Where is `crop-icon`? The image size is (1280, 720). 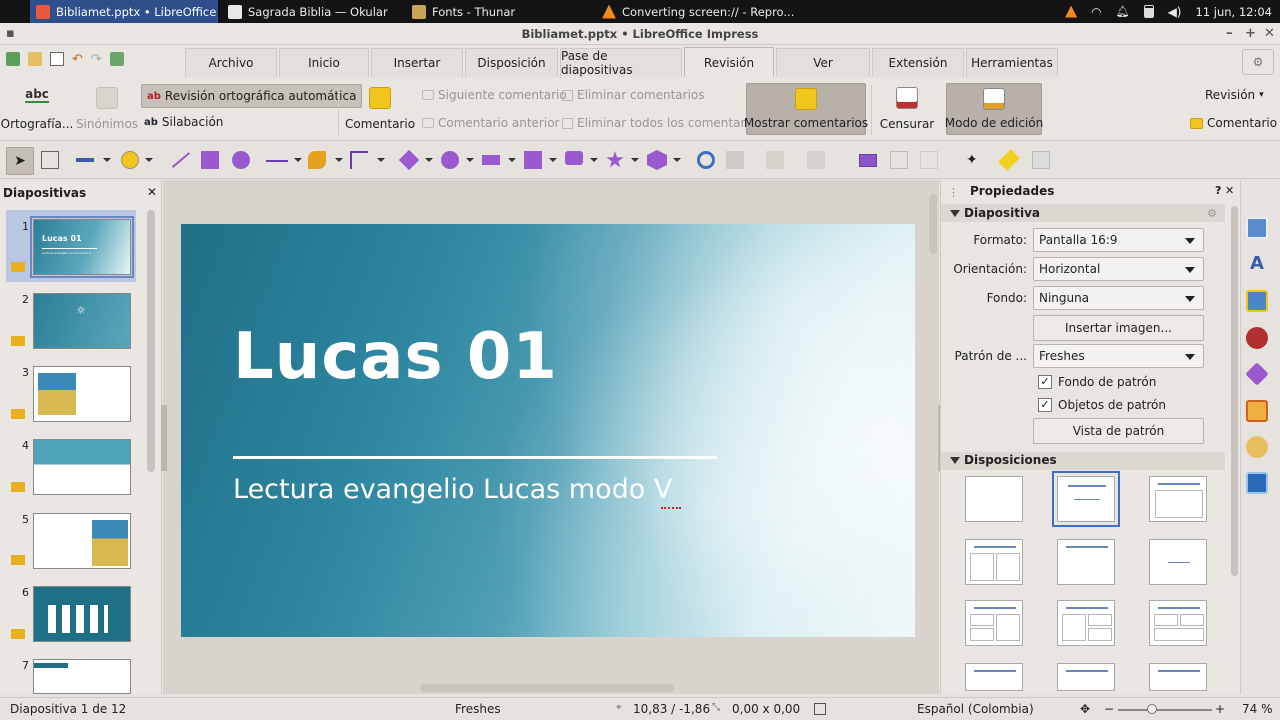 crop-icon is located at coordinates (899, 160).